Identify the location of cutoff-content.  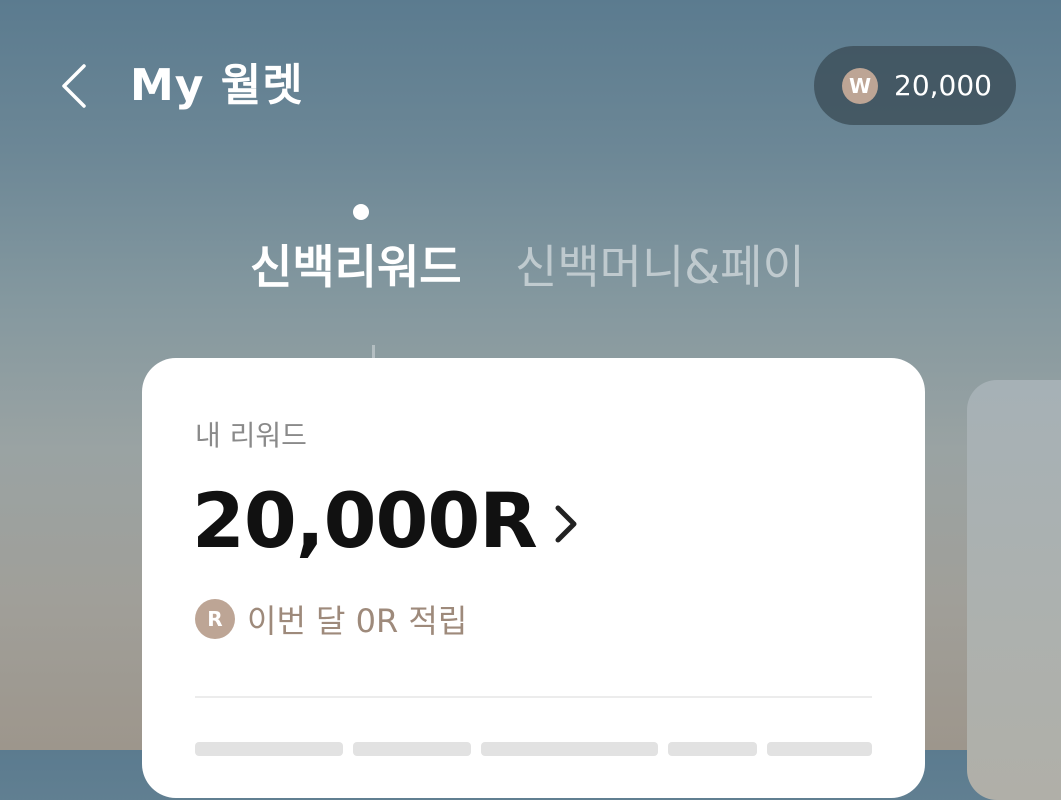
(533, 749).